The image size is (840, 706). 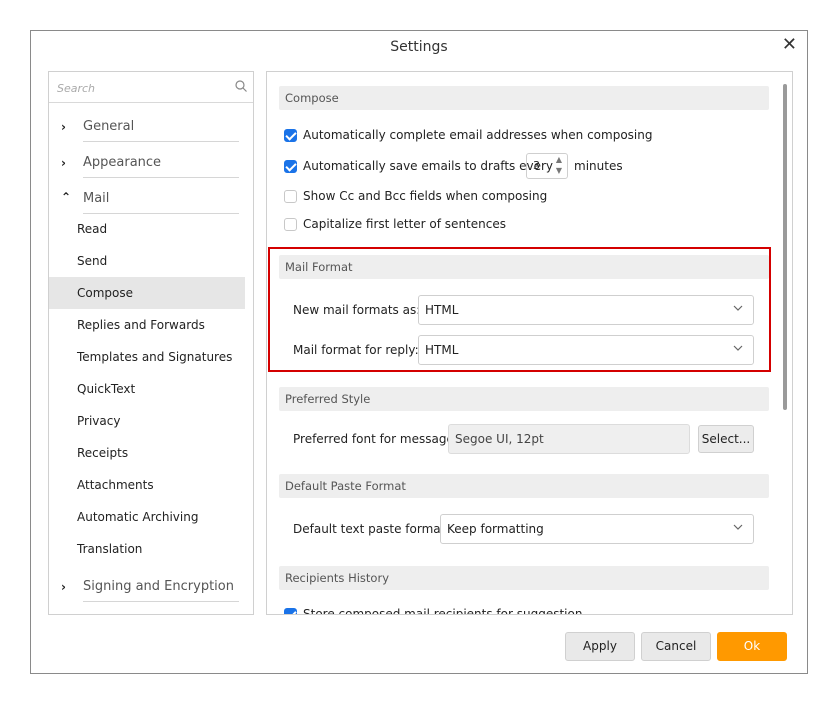 What do you see at coordinates (597, 529) in the screenshot?
I see `paste-format-select: Keep formatting` at bounding box center [597, 529].